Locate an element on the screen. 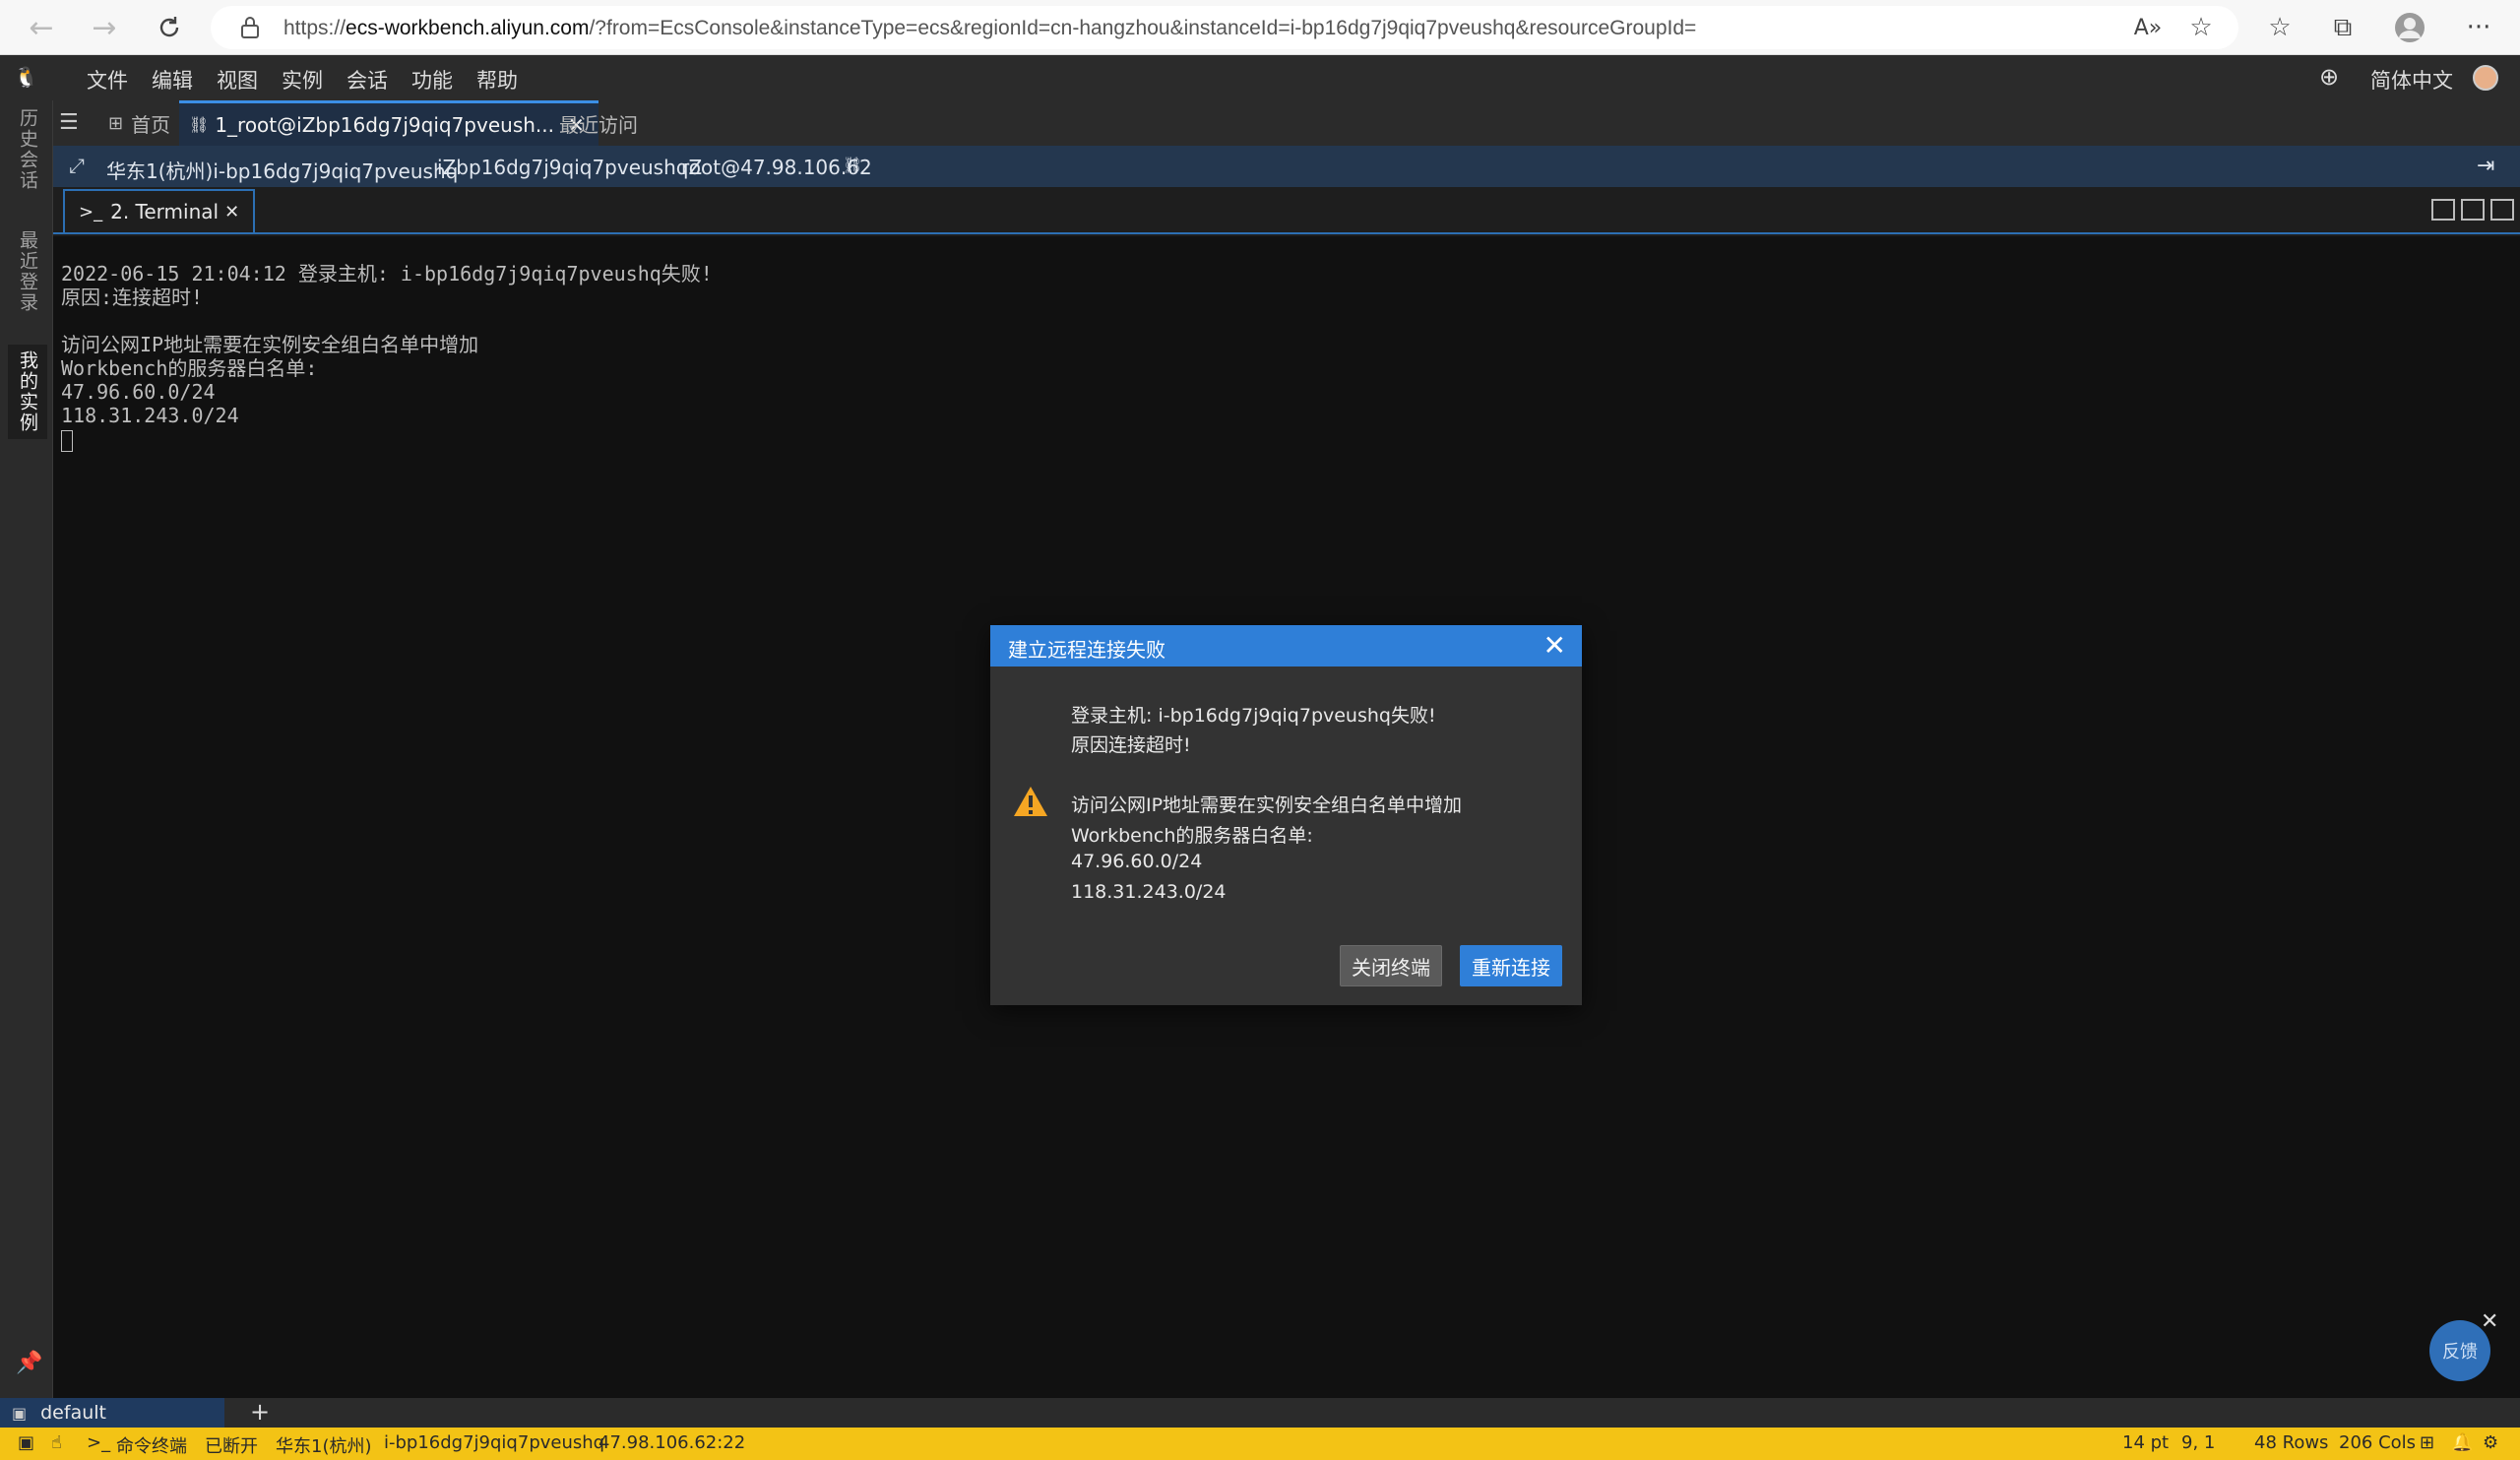  terminal-line: 访问公网IP地址需要在实例安全组白名单中增加 is located at coordinates (270, 344).